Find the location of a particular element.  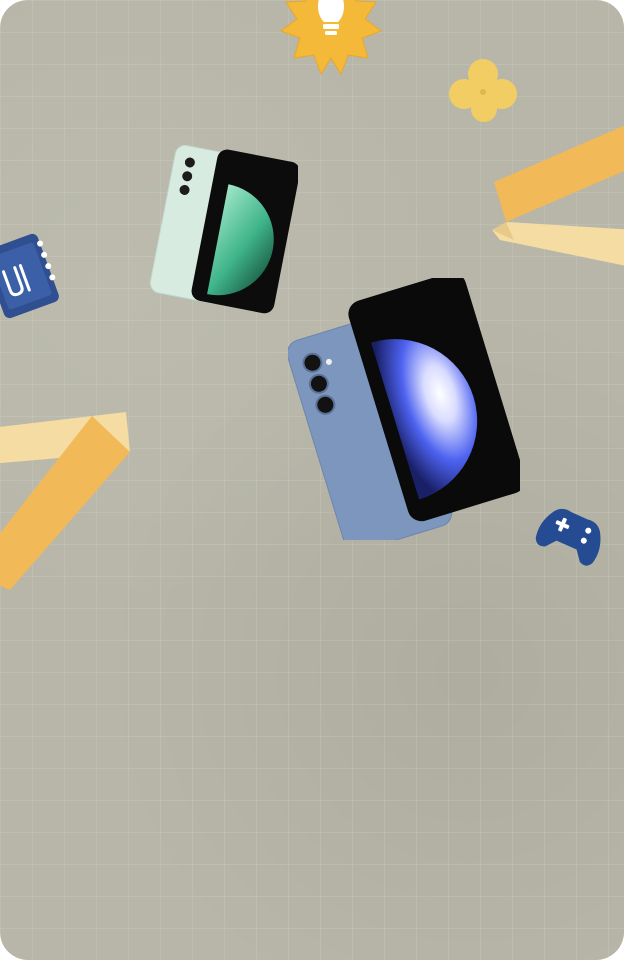

ribbon-sticker-left is located at coordinates (65, 501).